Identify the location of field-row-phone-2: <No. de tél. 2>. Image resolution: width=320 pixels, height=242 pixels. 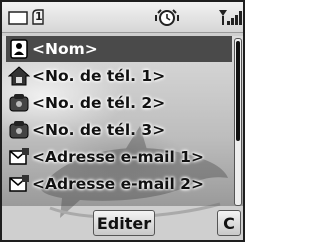
(119, 103).